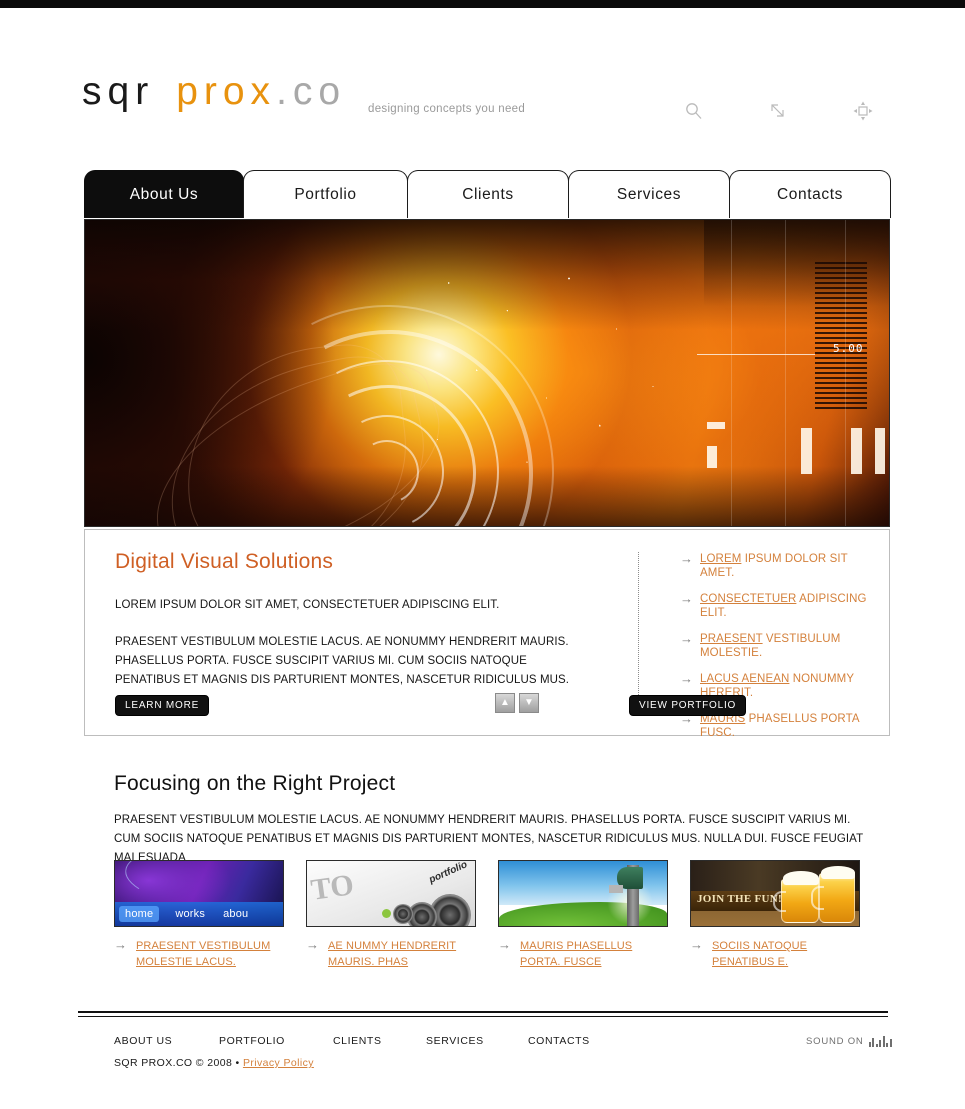 This screenshot has height=1109, width=965. I want to click on column-divider, so click(639, 633).